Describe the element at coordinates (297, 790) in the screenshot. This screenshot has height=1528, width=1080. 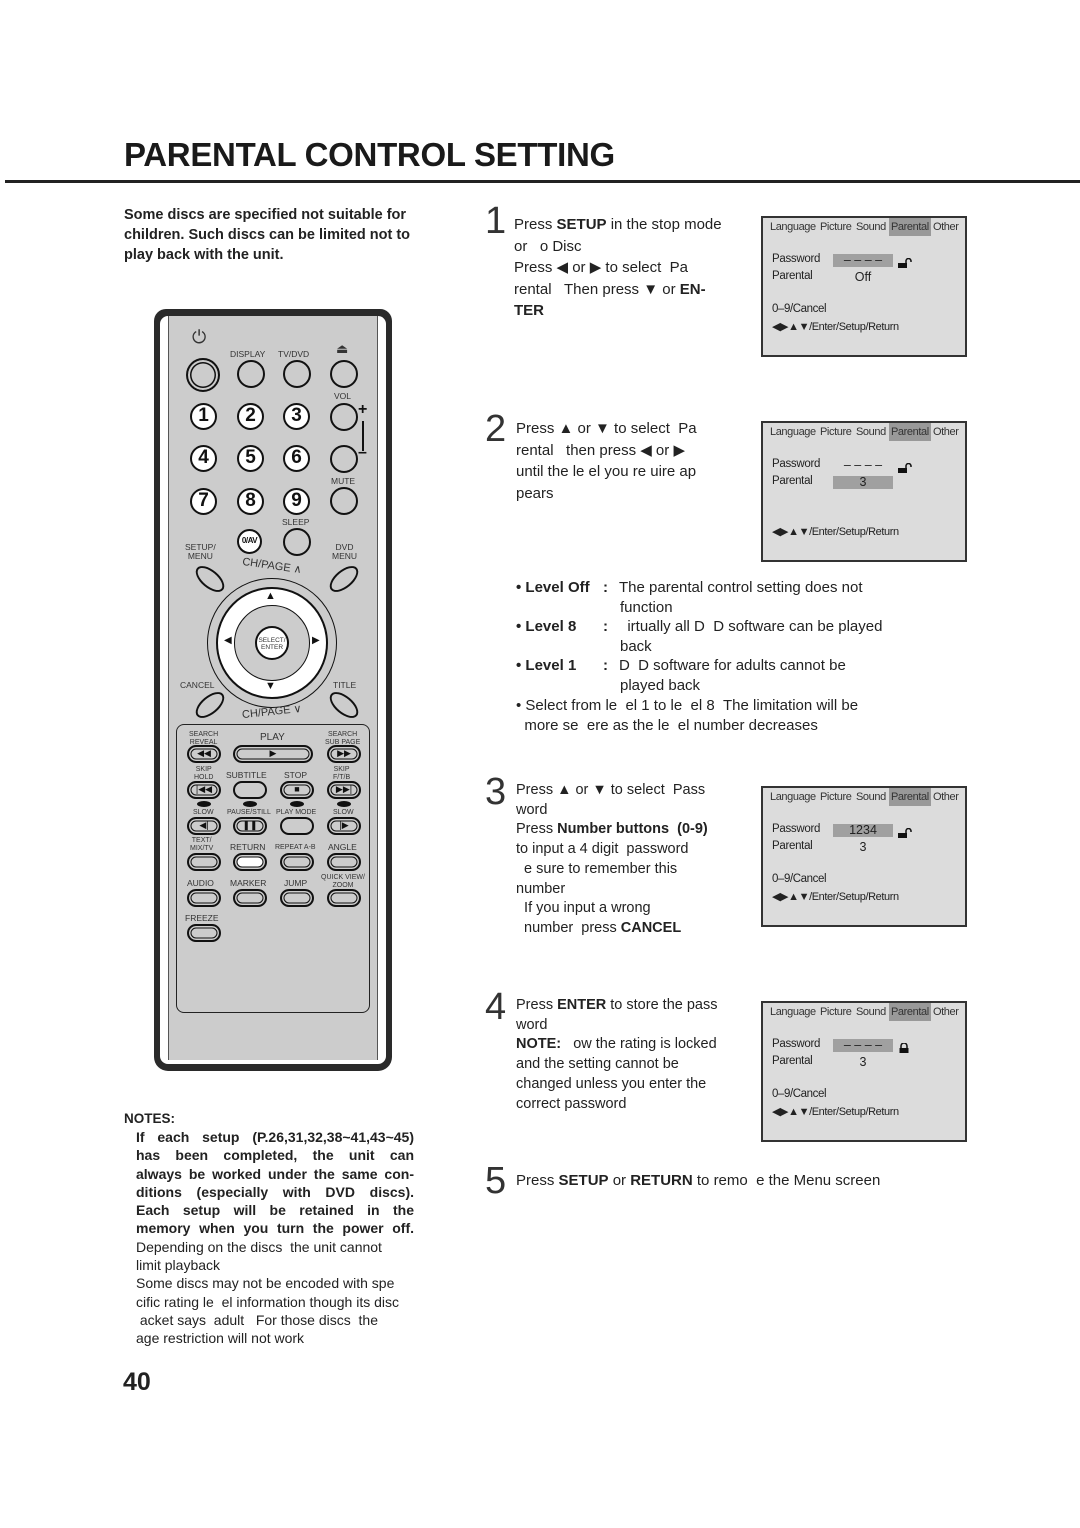
I see `stop-button: ■` at that location.